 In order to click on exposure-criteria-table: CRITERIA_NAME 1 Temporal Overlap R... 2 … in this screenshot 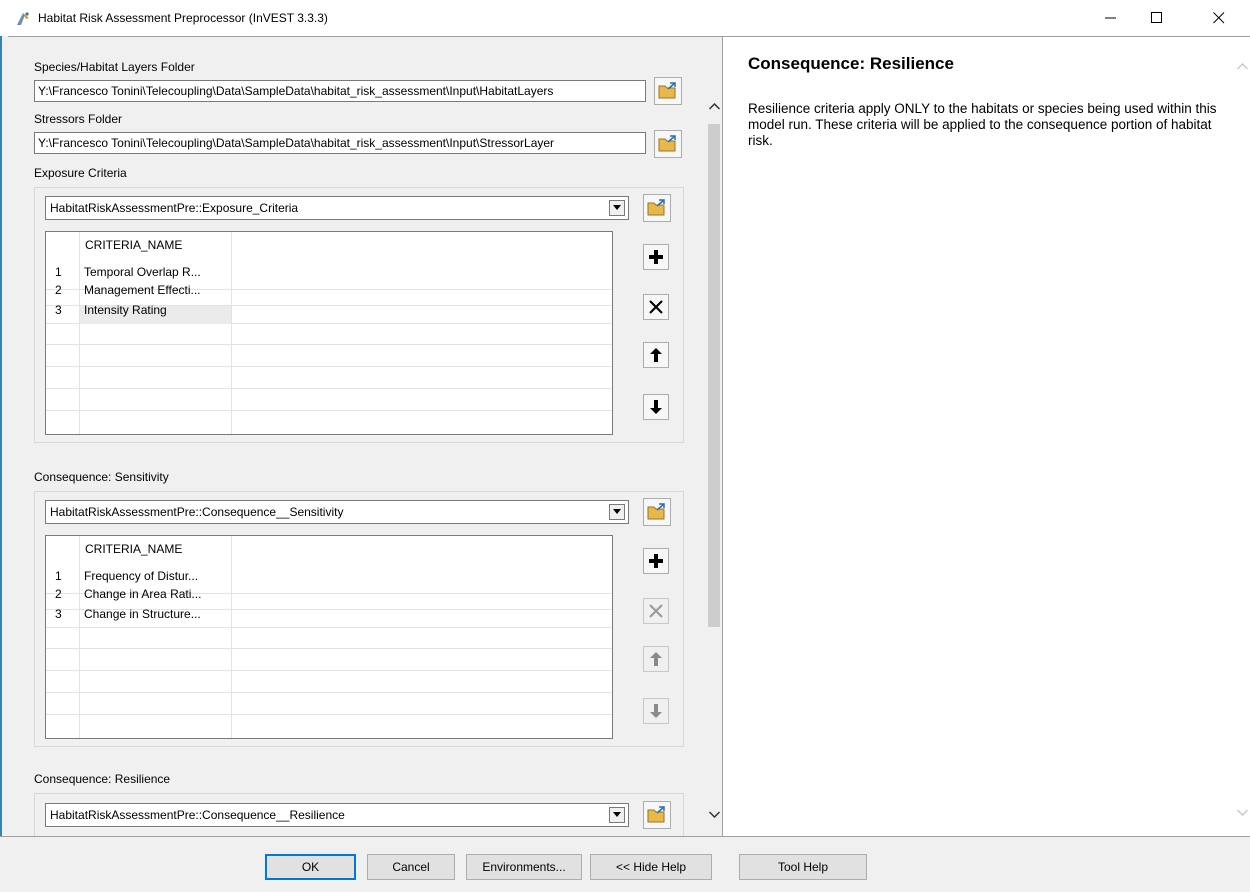, I will do `click(329, 333)`.